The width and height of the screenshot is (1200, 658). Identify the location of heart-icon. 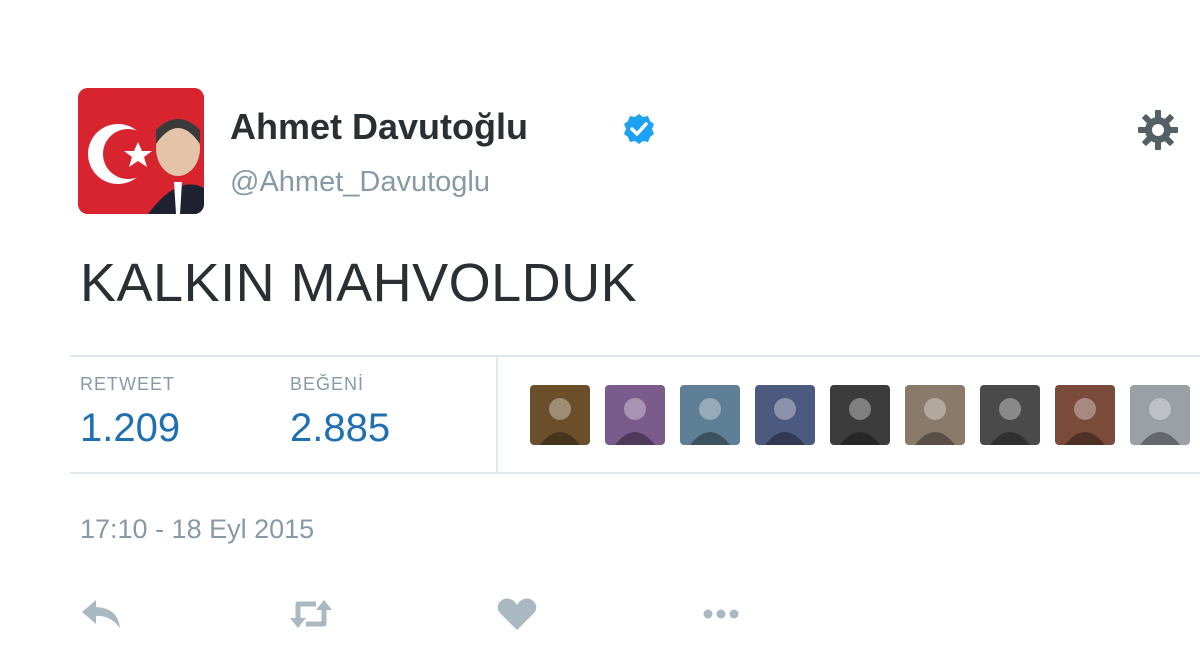
(517, 614).